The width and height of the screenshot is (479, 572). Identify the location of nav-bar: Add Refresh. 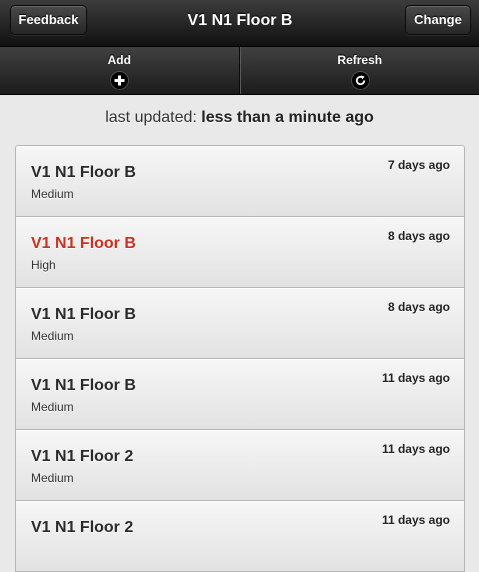
(239, 71).